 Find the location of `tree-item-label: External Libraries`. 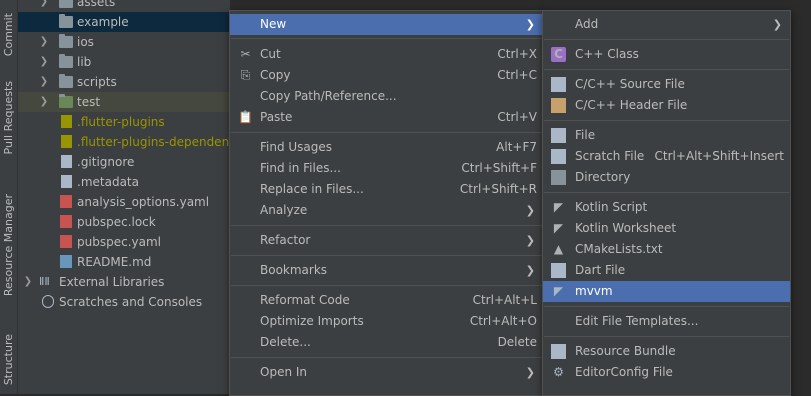

tree-item-label: External Libraries is located at coordinates (112, 282).